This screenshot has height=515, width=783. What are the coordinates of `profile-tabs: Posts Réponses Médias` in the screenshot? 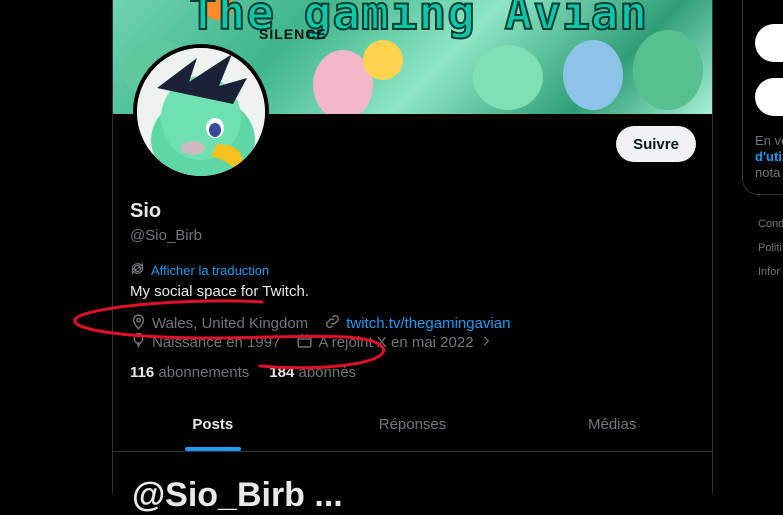 It's located at (412, 425).